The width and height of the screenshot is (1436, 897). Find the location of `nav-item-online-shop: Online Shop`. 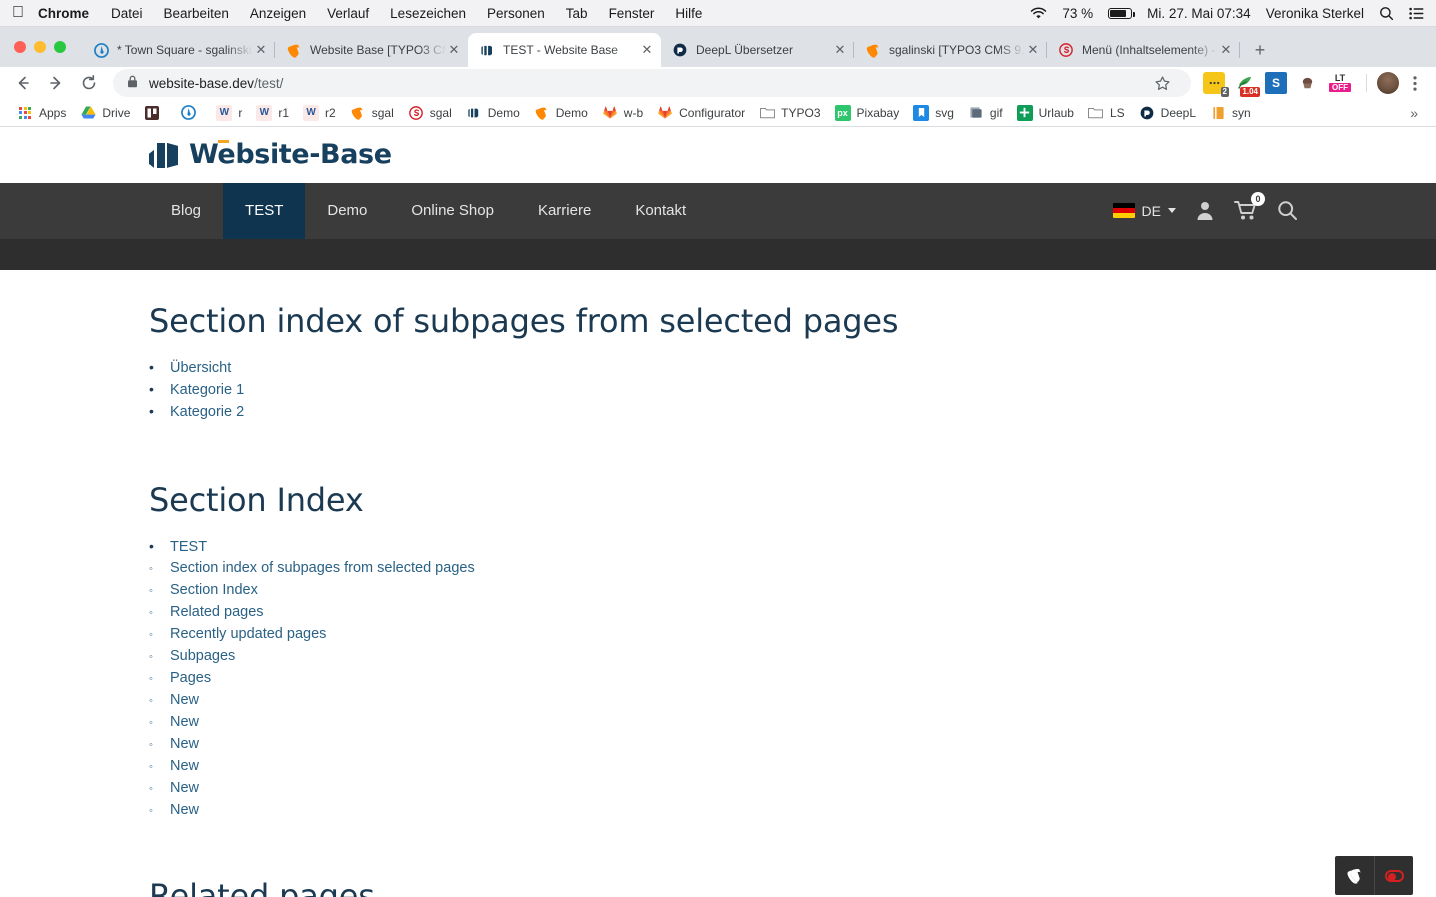

nav-item-online-shop: Online Shop is located at coordinates (452, 211).